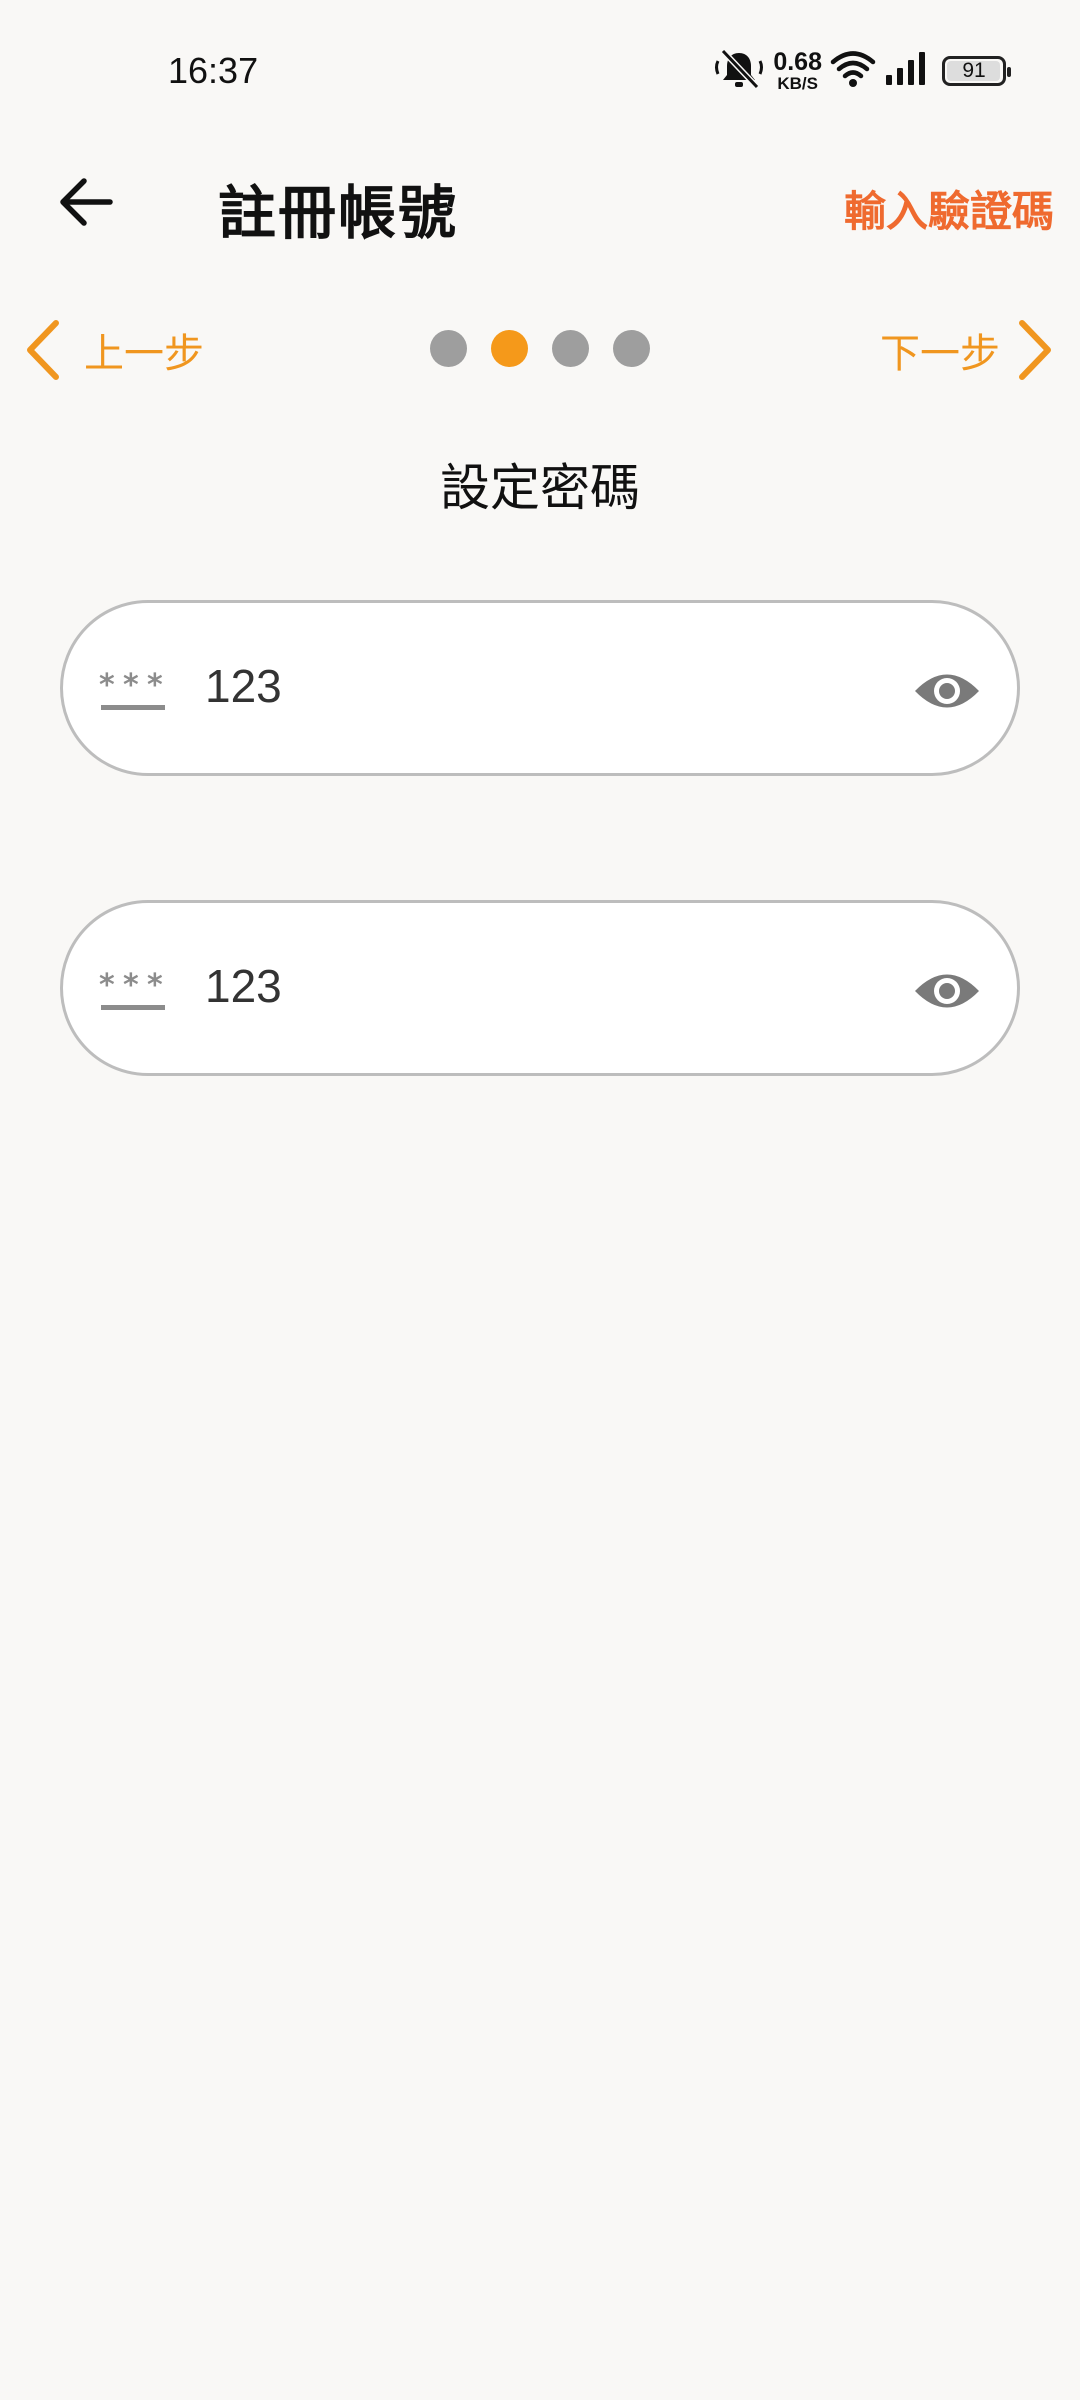 The image size is (1080, 2400). What do you see at coordinates (853, 71) in the screenshot?
I see `wifi-icon` at bounding box center [853, 71].